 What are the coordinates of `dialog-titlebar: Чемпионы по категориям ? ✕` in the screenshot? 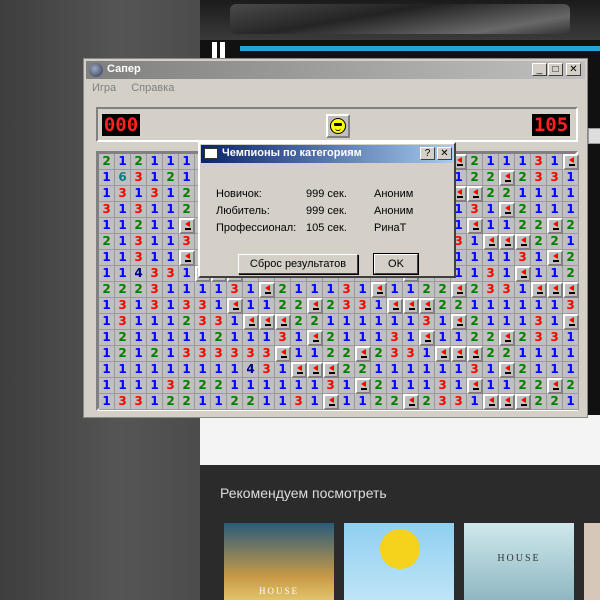 It's located at (327, 154).